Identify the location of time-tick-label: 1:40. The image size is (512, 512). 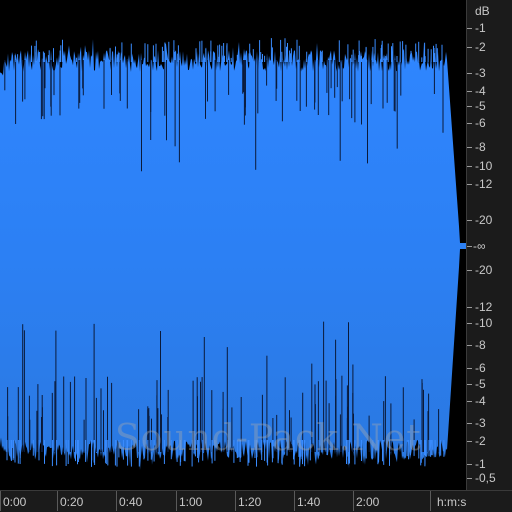
(309, 502).